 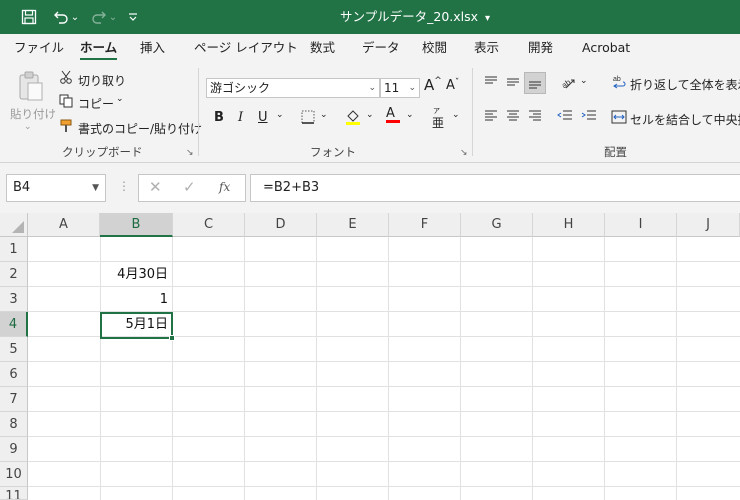 What do you see at coordinates (410, 115) in the screenshot?
I see `font-color-dropdown-icon: ⌄` at bounding box center [410, 115].